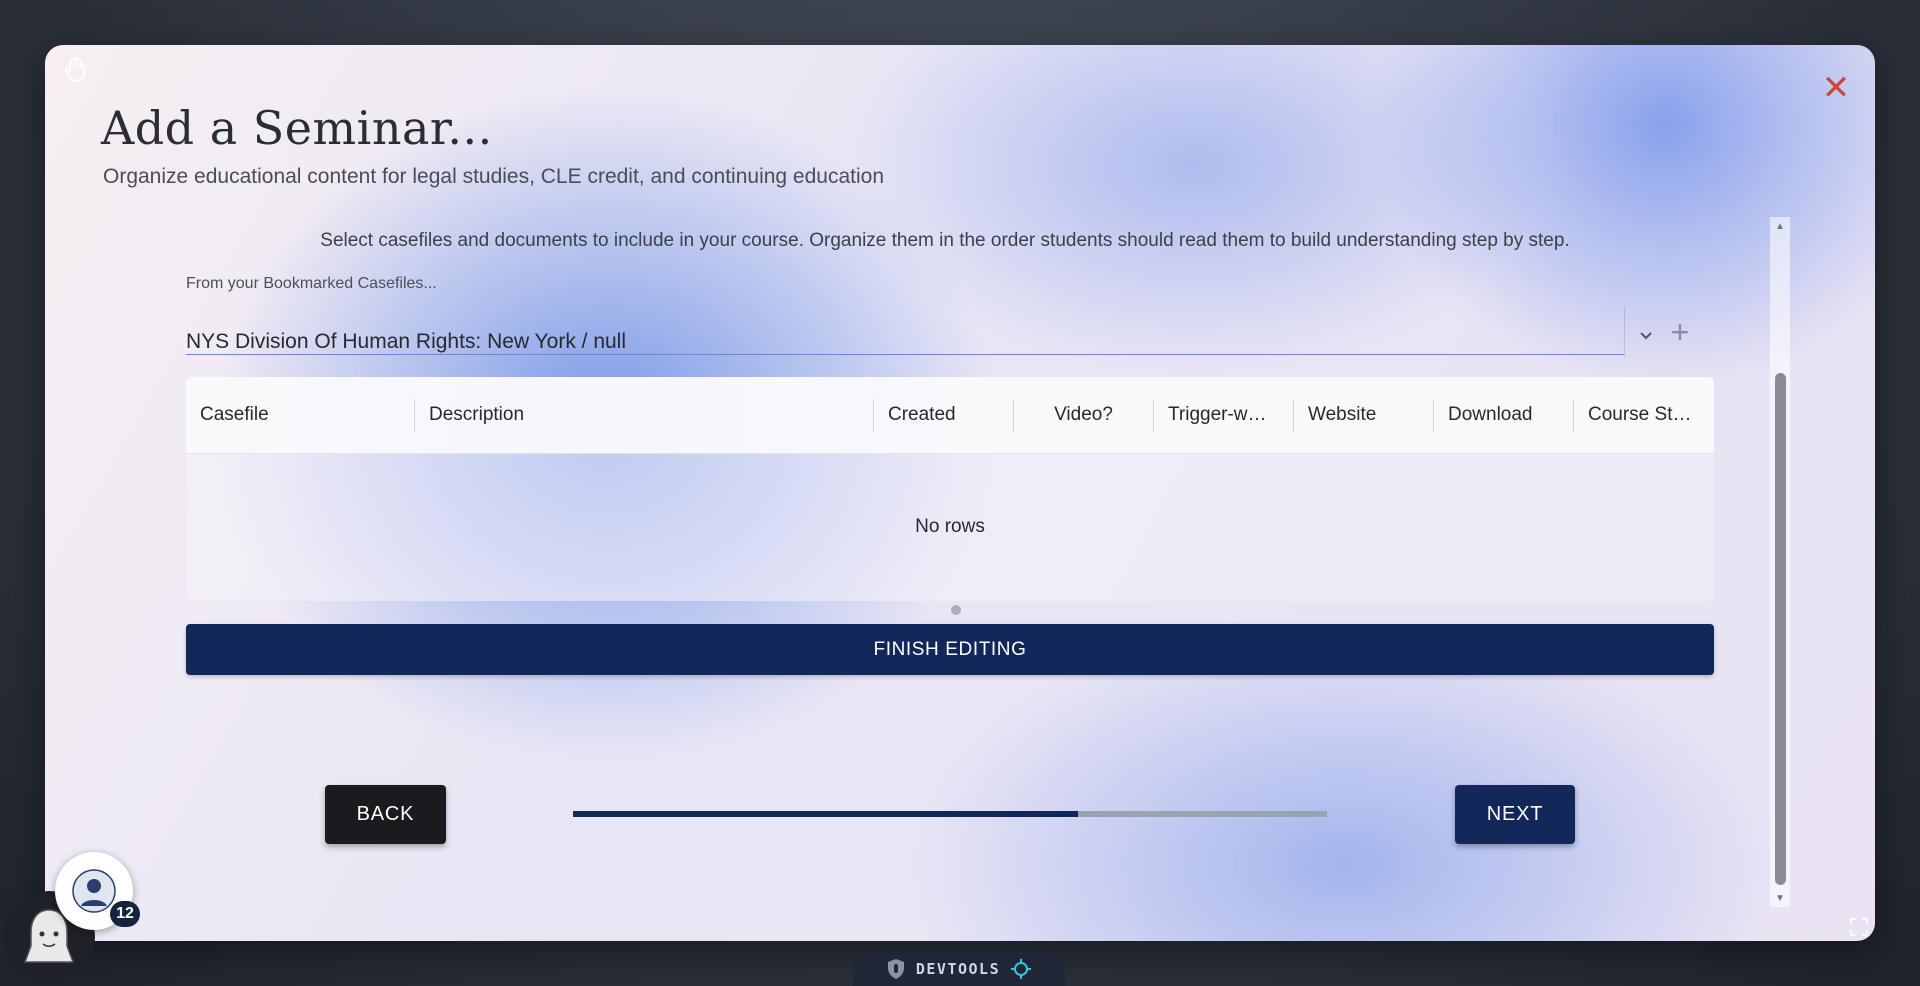 This screenshot has width=1920, height=986. I want to click on devtools-label: DEVTOOLS, so click(958, 969).